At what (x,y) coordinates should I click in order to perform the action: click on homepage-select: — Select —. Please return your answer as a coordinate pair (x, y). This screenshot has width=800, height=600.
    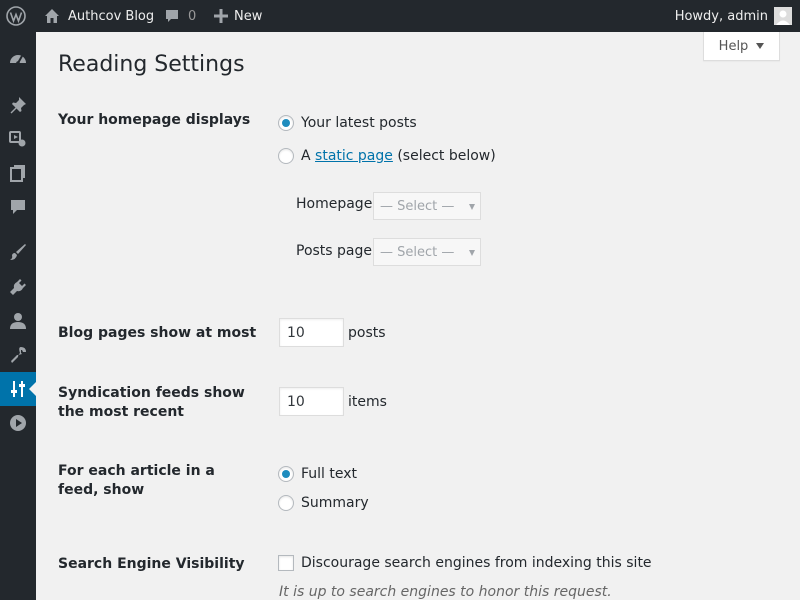
    Looking at the image, I should click on (427, 206).